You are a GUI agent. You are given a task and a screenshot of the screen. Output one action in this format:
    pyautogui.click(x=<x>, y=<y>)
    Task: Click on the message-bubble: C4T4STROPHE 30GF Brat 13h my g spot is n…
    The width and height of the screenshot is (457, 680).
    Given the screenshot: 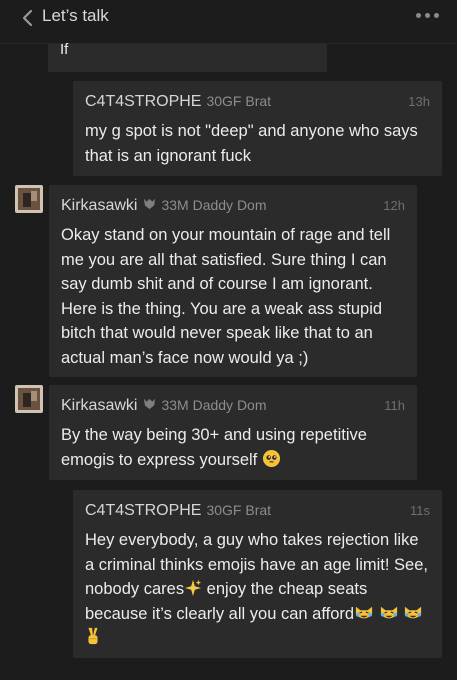 What is the action you would take?
    pyautogui.click(x=257, y=128)
    